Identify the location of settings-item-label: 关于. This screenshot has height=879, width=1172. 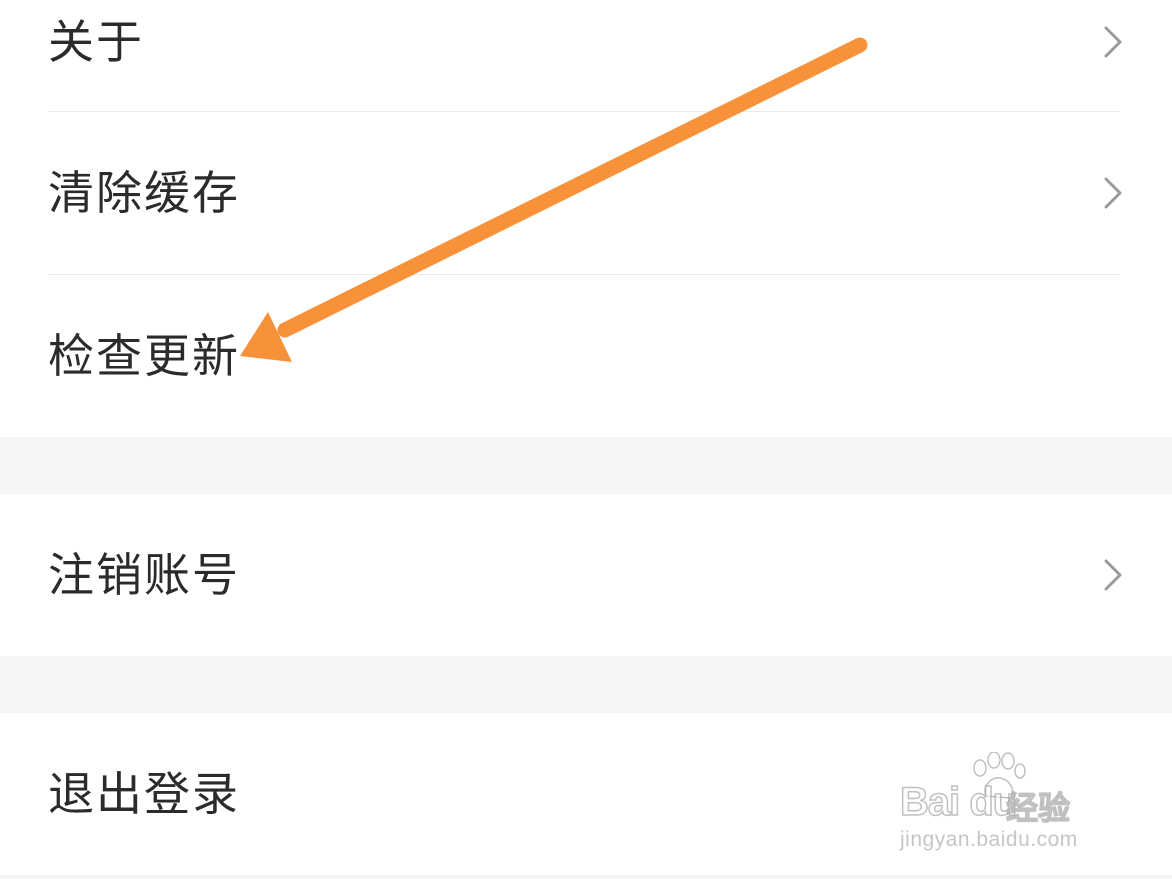
(96, 42).